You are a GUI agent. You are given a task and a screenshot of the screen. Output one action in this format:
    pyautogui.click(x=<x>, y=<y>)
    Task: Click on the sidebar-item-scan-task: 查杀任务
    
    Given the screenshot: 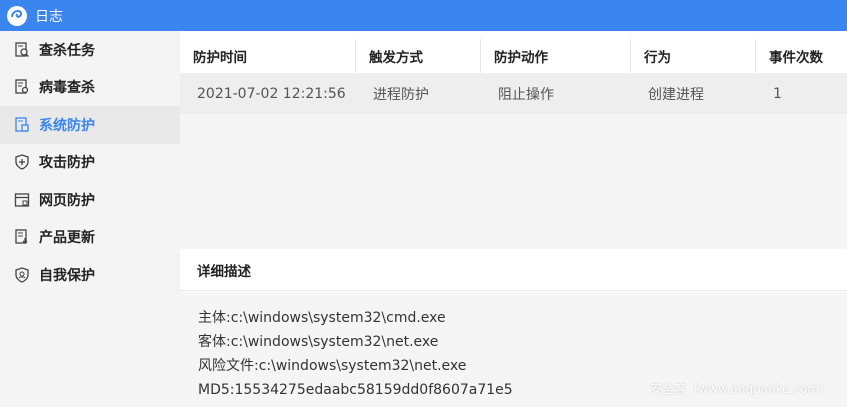 What is the action you would take?
    pyautogui.click(x=90, y=50)
    